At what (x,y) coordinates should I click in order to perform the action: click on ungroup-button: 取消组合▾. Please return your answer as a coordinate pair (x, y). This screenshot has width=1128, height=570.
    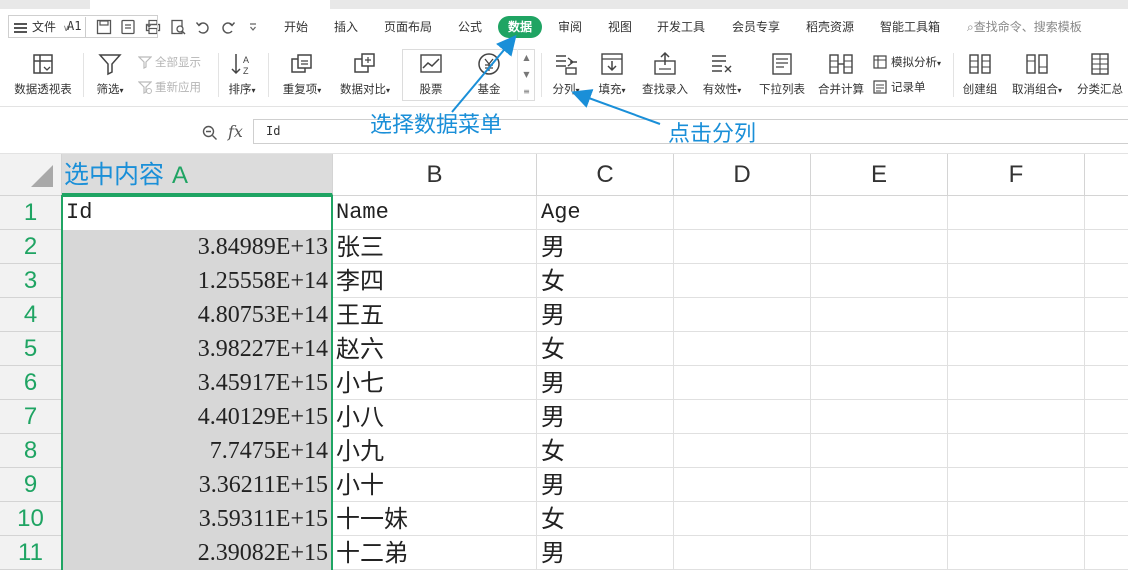
    Looking at the image, I should click on (1037, 75).